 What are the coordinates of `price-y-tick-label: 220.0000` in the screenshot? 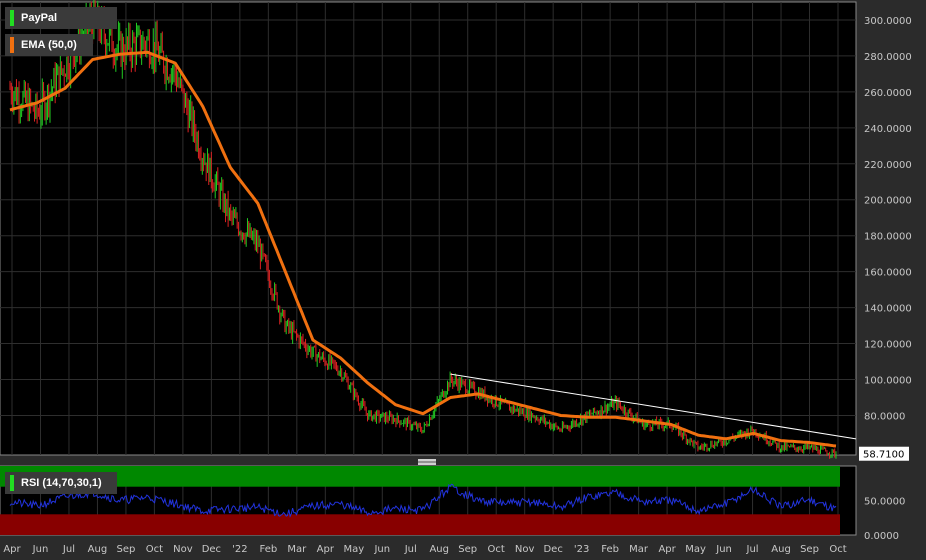 It's located at (888, 165).